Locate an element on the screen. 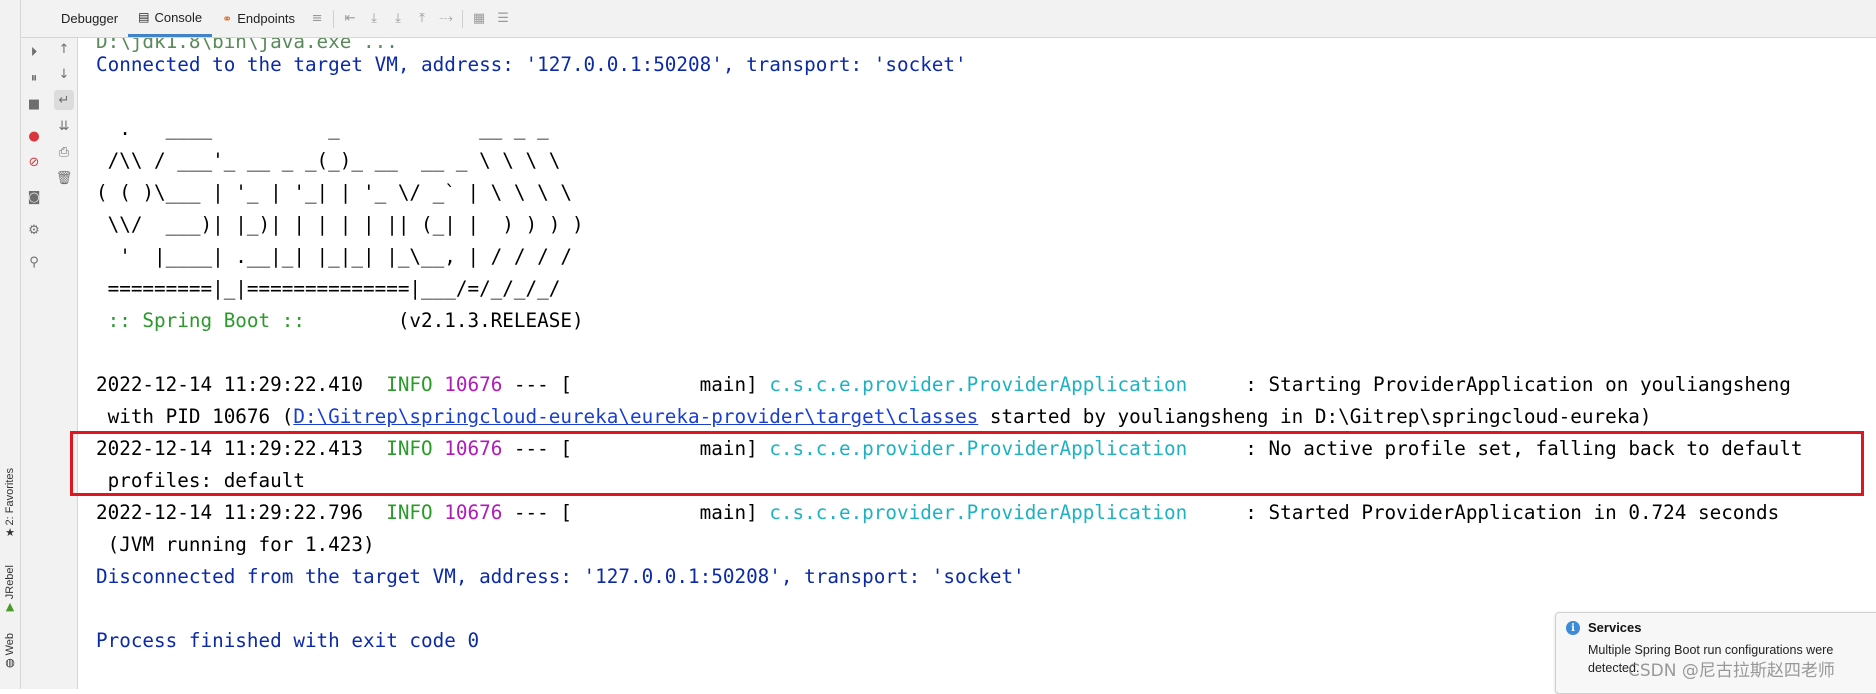 The width and height of the screenshot is (1876, 694). debug-toolbar: ✹ ⏵ ⏸ ■ ● ⊘ ◙ ⚙ ⚲ ↑ ↓ ↵ ⇊ ⎙ 🗑 is located at coordinates (49, 344).